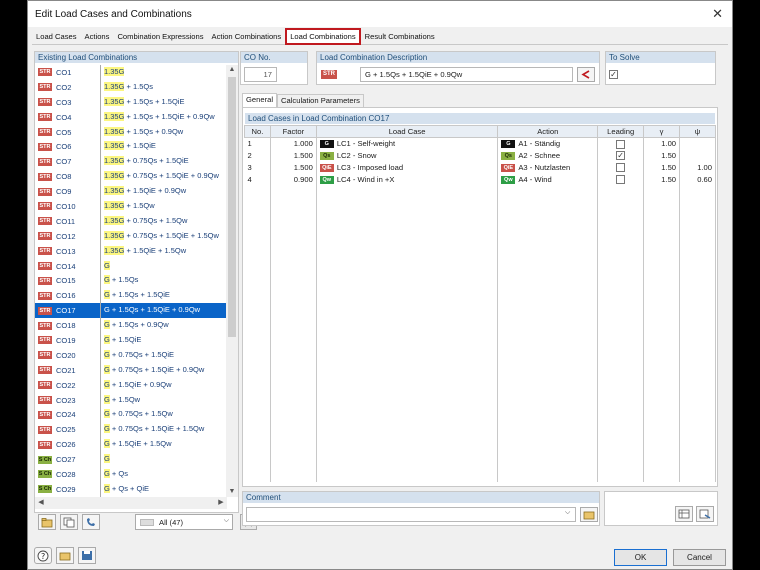 Image resolution: width=760 pixels, height=570 pixels. Describe the element at coordinates (184, 522) in the screenshot. I see `filter-select: All (47) ⌵` at that location.